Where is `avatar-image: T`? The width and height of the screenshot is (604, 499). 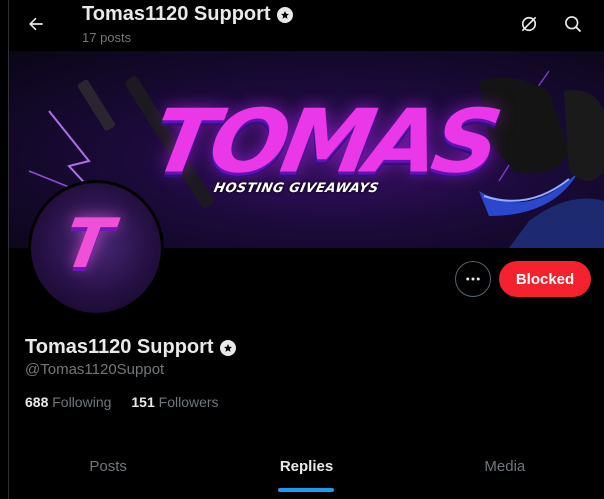
avatar-image: T is located at coordinates (96, 248).